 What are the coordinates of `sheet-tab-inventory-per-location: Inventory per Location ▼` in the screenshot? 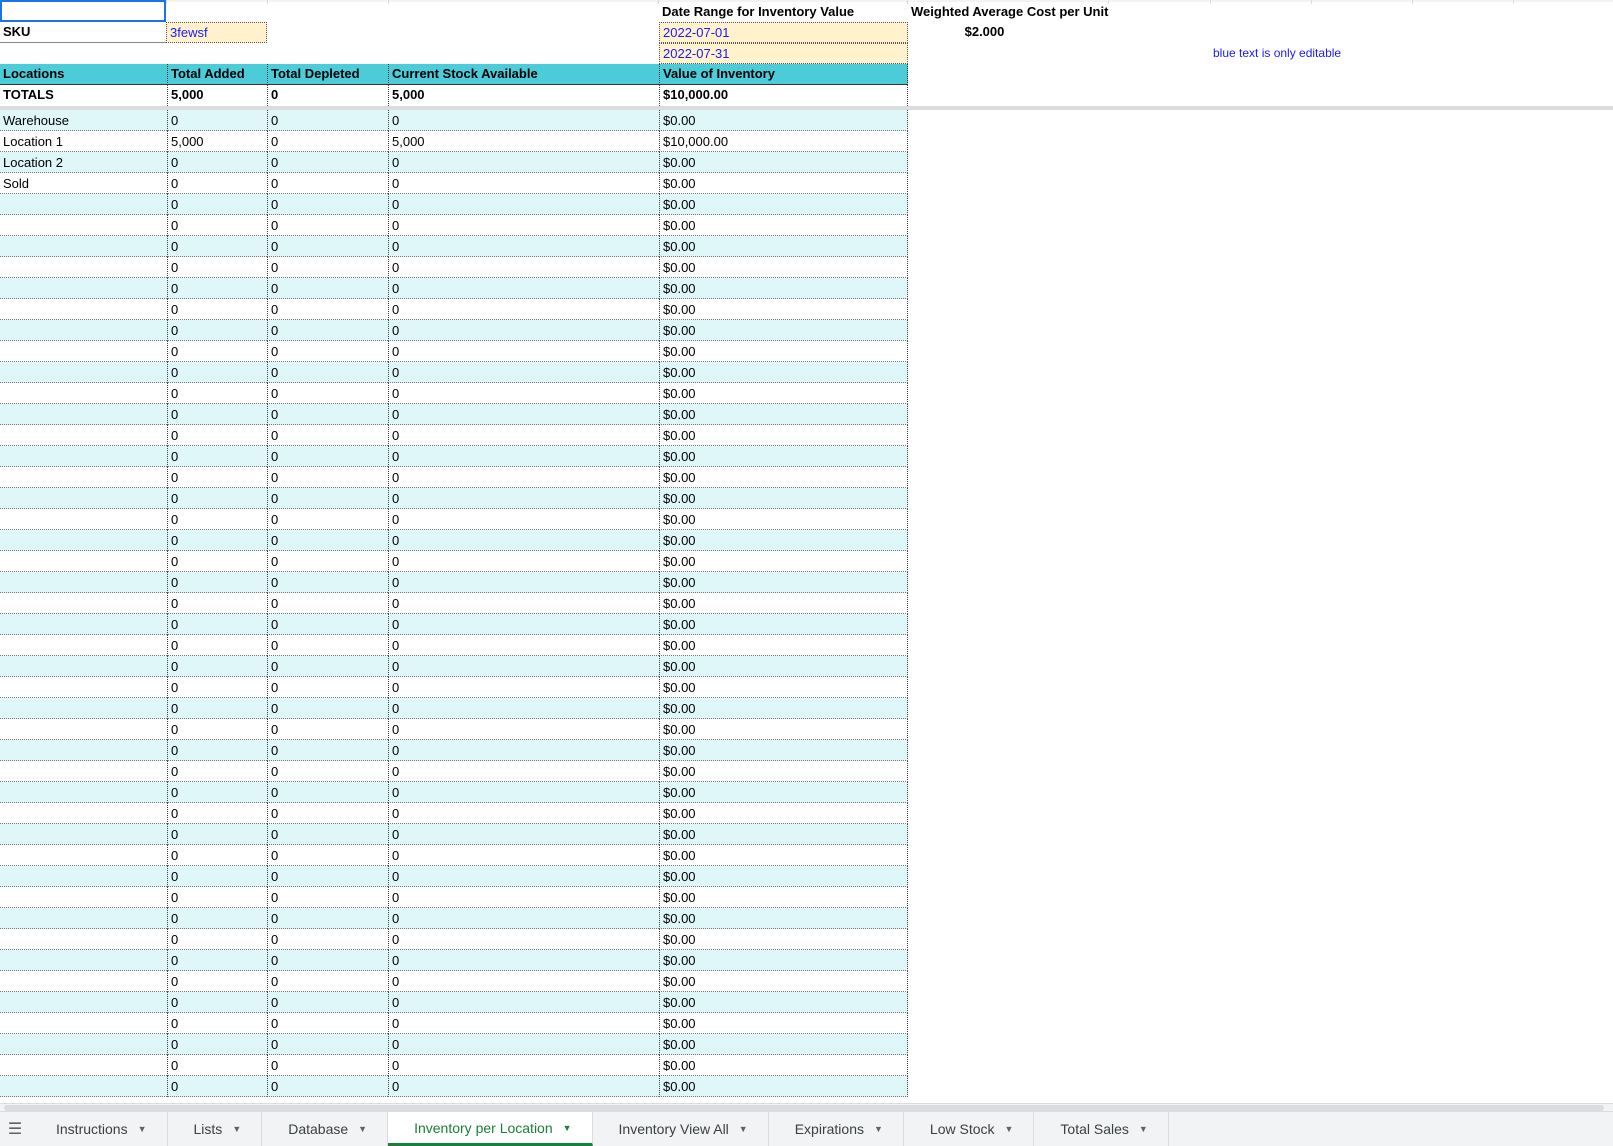 It's located at (490, 1129).